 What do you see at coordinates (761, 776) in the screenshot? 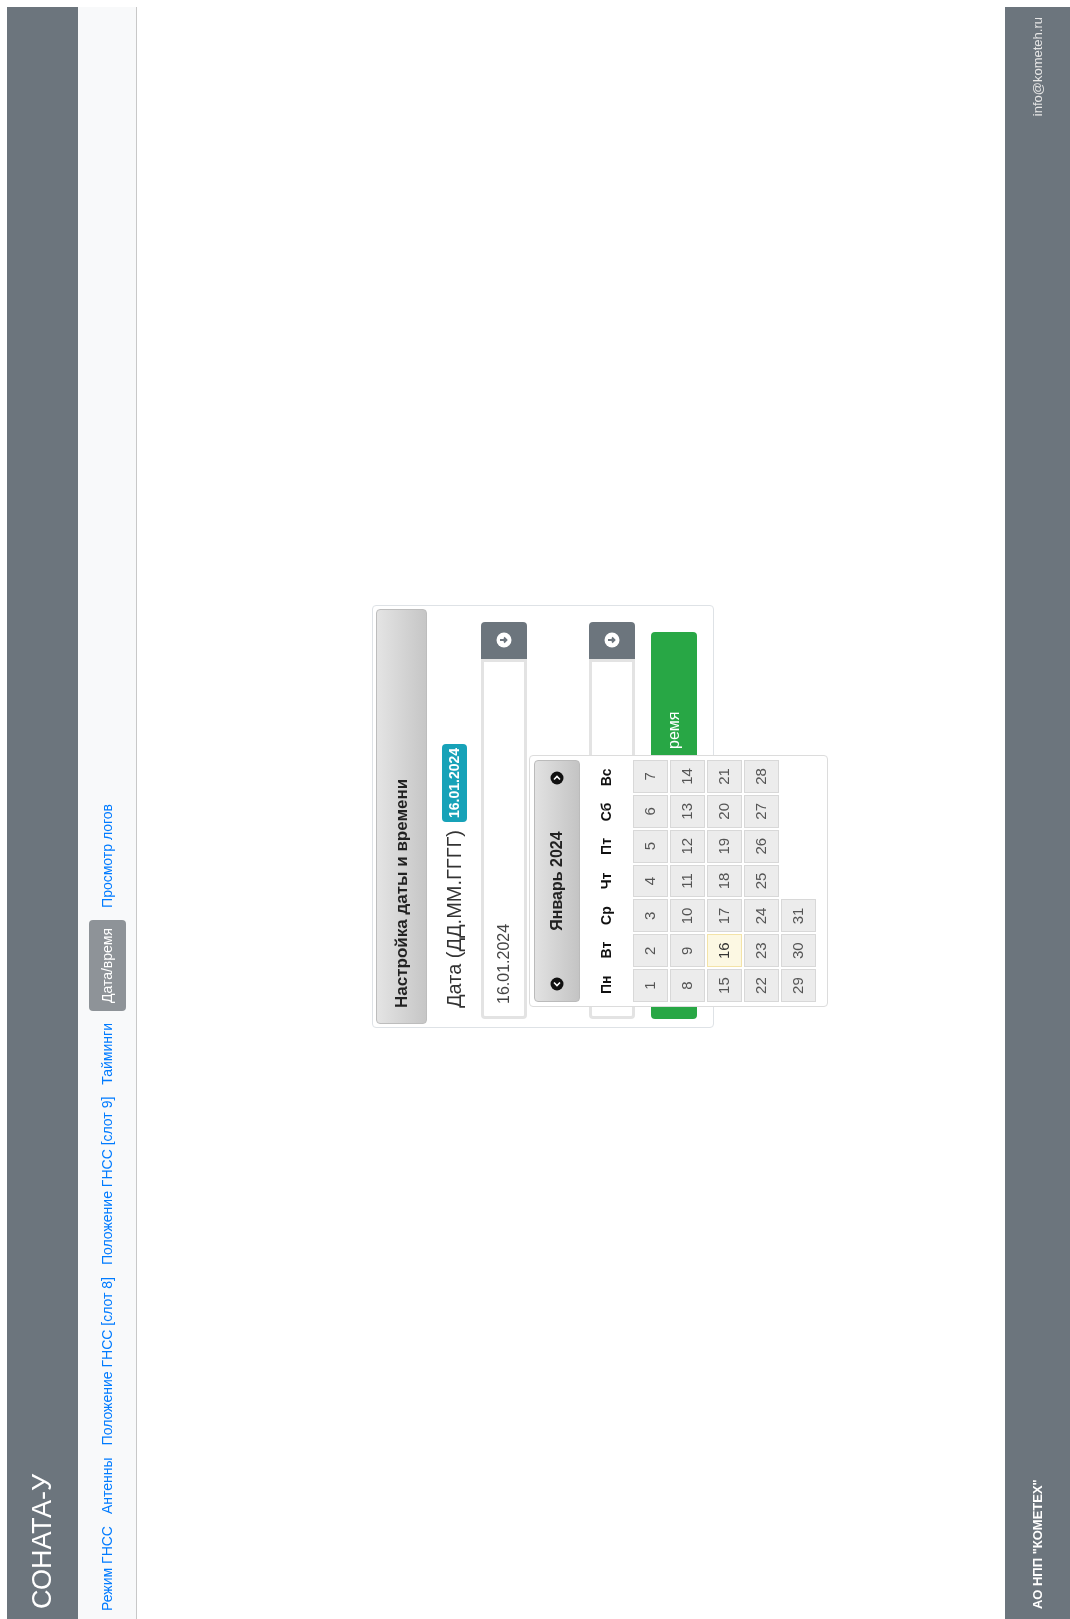
I see `day-cell: 28` at bounding box center [761, 776].